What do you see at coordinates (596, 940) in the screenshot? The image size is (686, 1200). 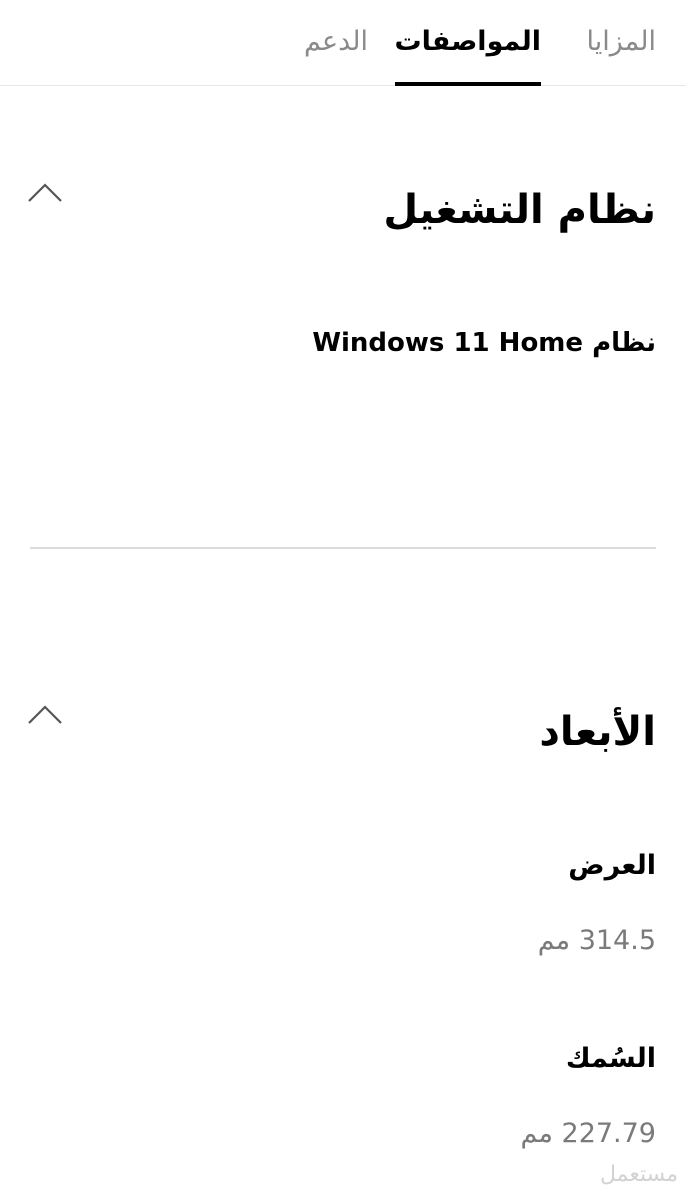 I see `spec-value-width: 314.5 مم` at bounding box center [596, 940].